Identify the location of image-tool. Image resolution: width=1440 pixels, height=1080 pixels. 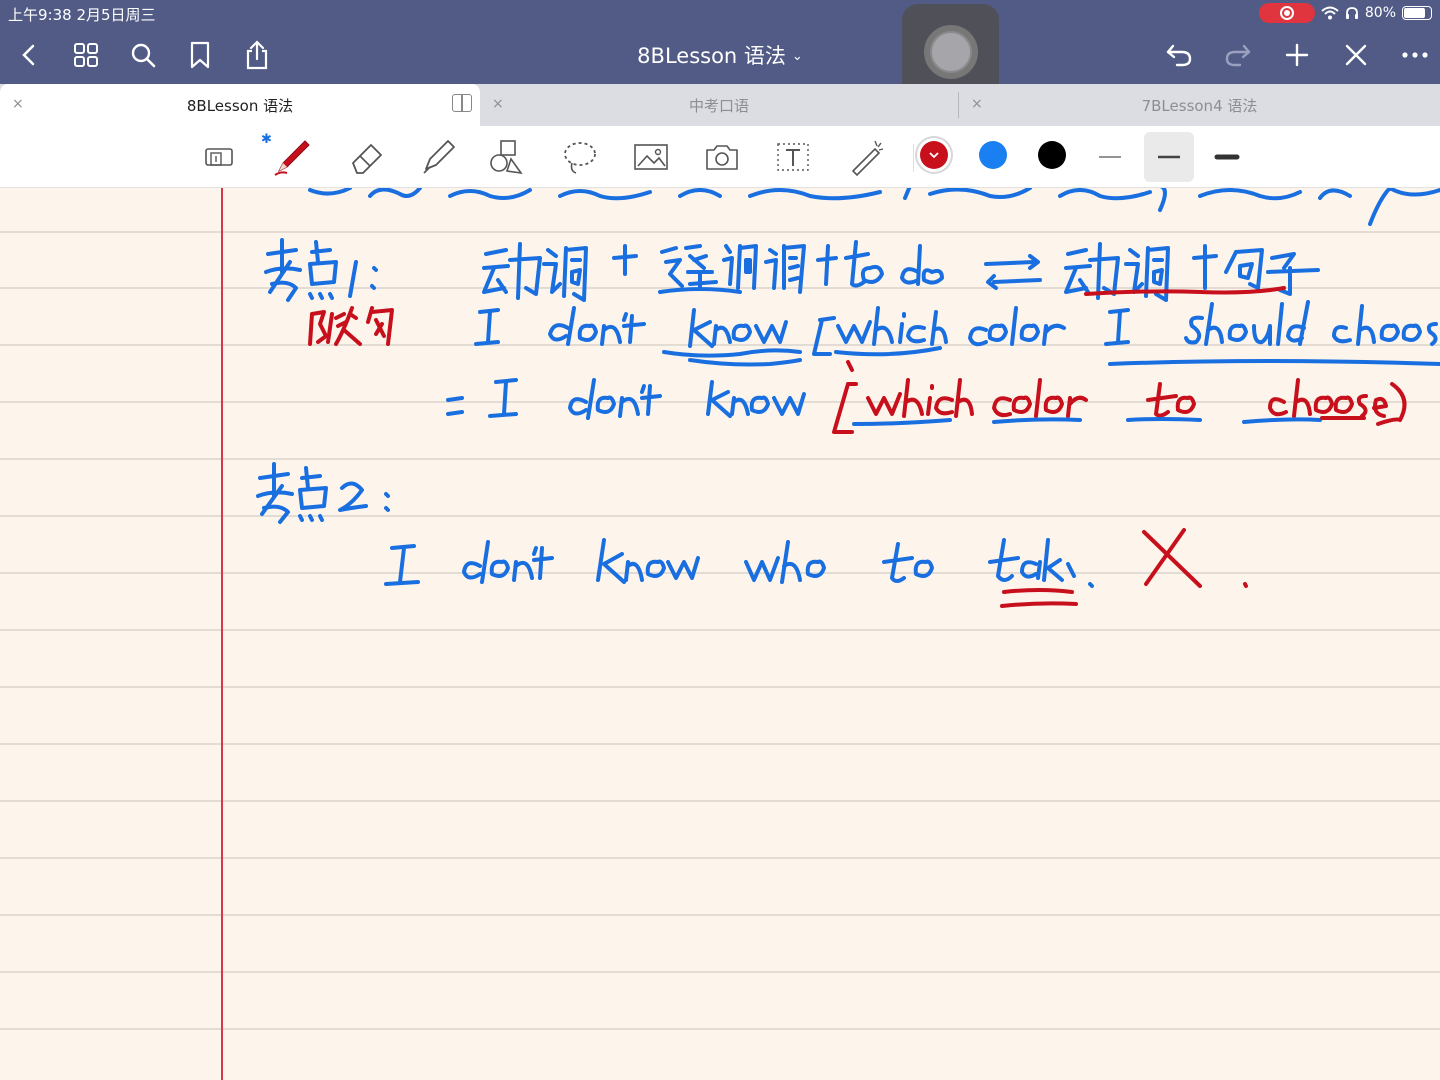
(651, 157).